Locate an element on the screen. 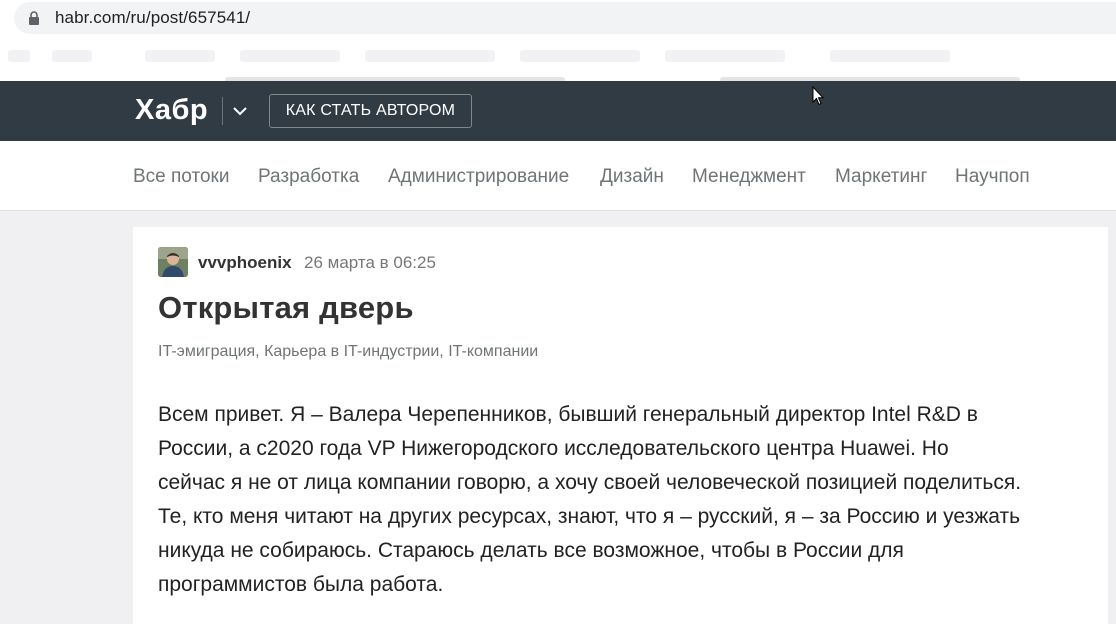 This screenshot has width=1116, height=624. mouse-cursor-icon is located at coordinates (818, 96).